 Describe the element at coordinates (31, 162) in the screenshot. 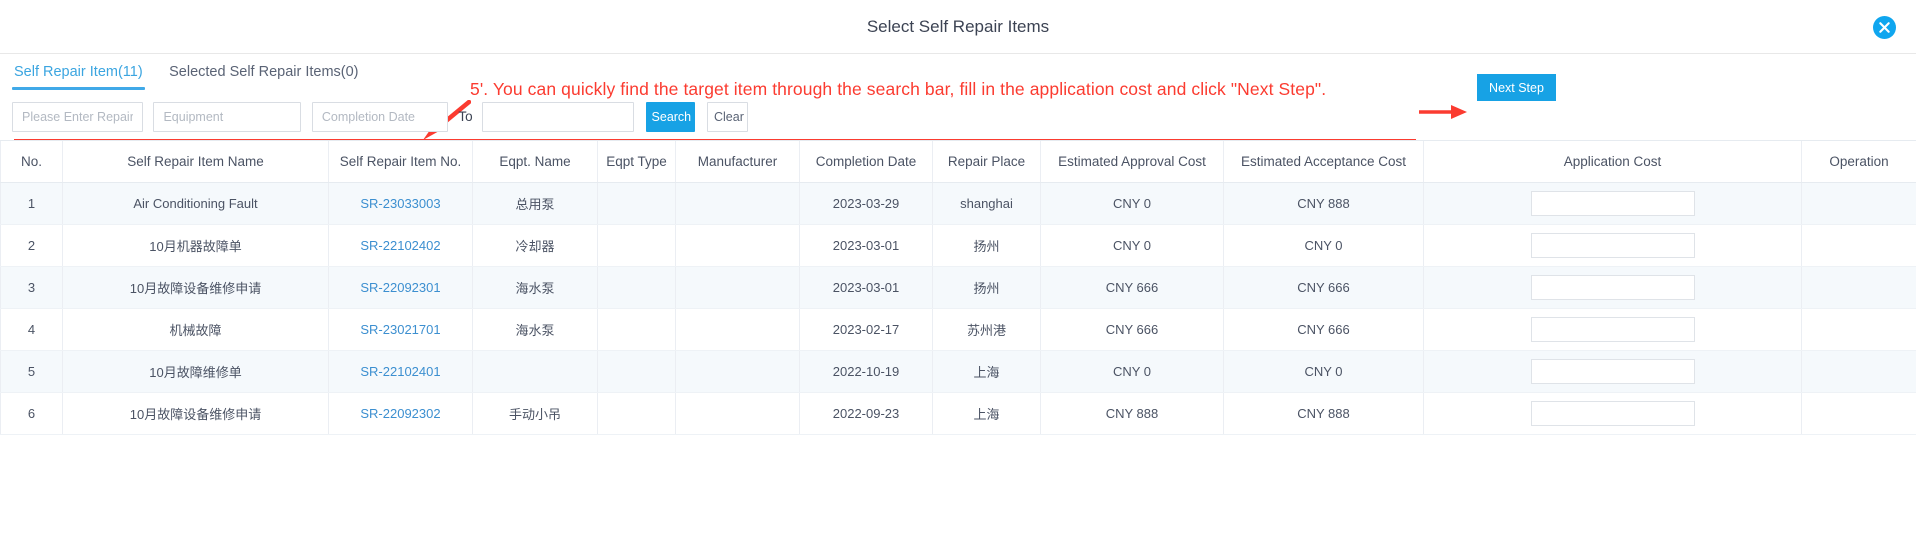

I see `col-no: No.` at that location.